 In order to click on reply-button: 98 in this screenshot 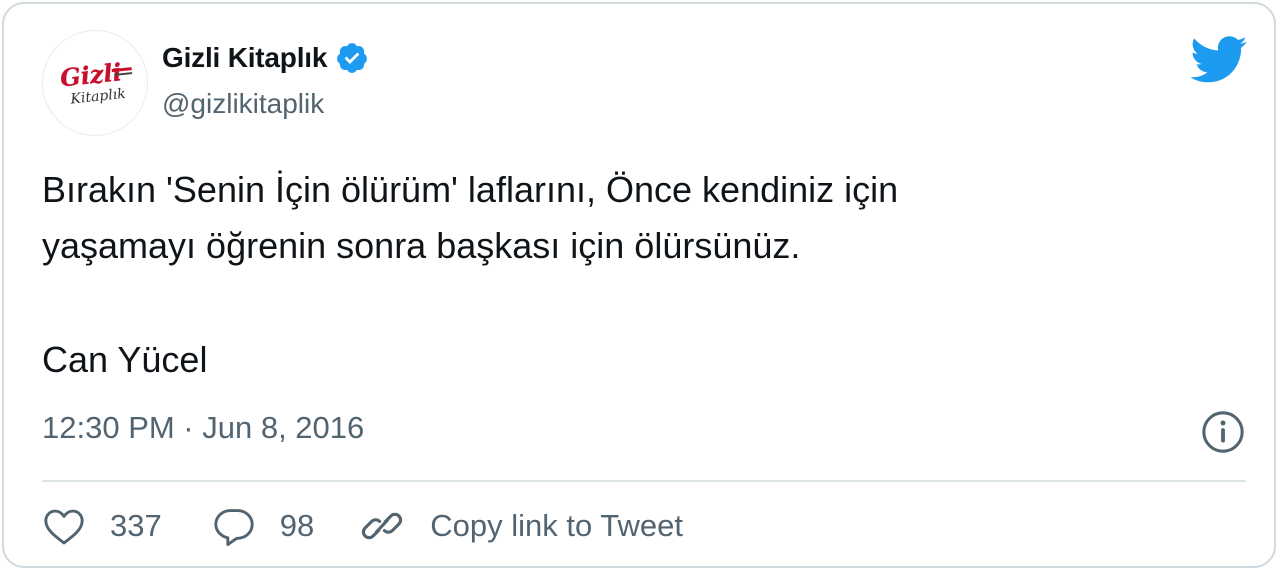, I will do `click(263, 526)`.